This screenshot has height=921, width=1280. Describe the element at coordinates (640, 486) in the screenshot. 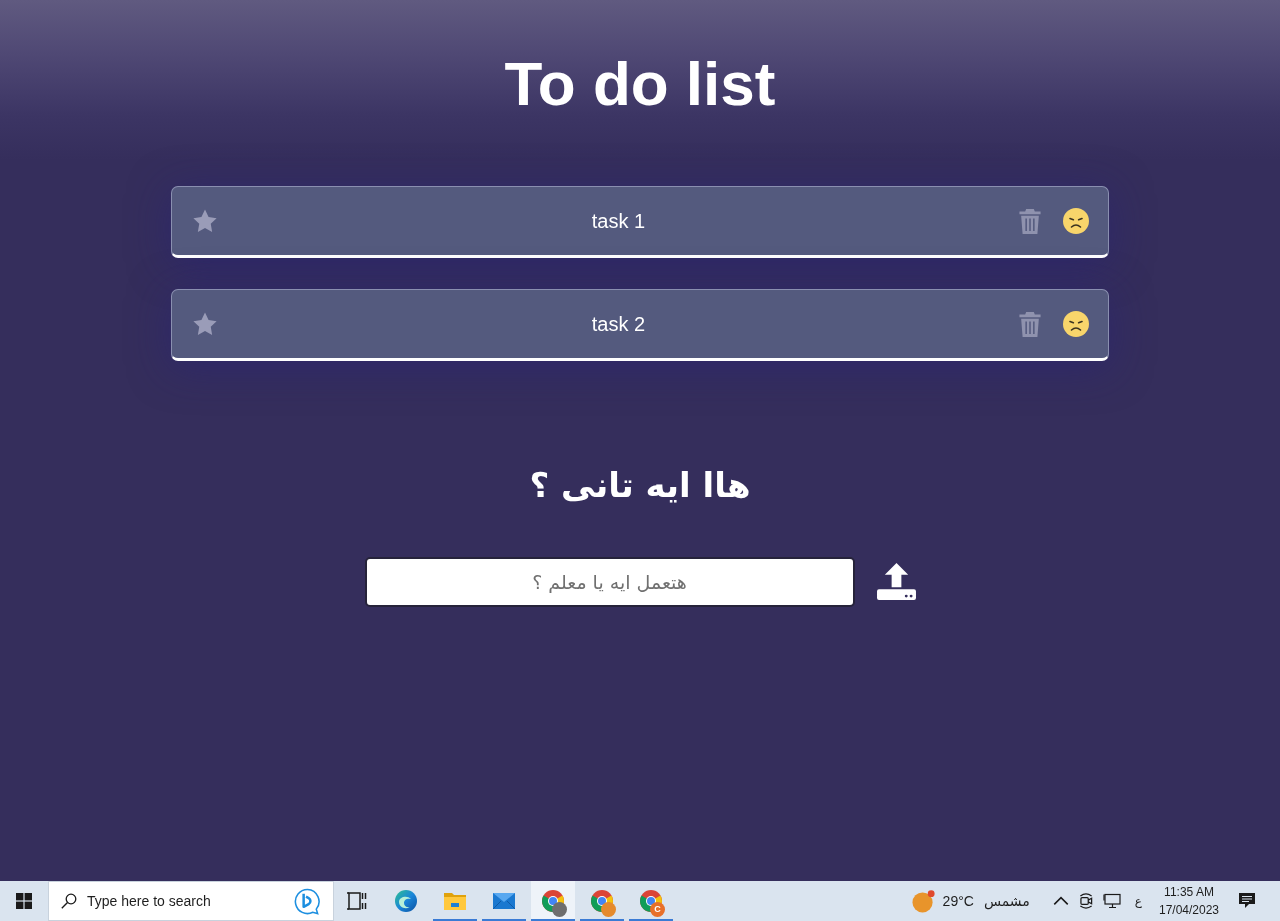

I see `section-heading: هاا ايه تانى ؟` at that location.